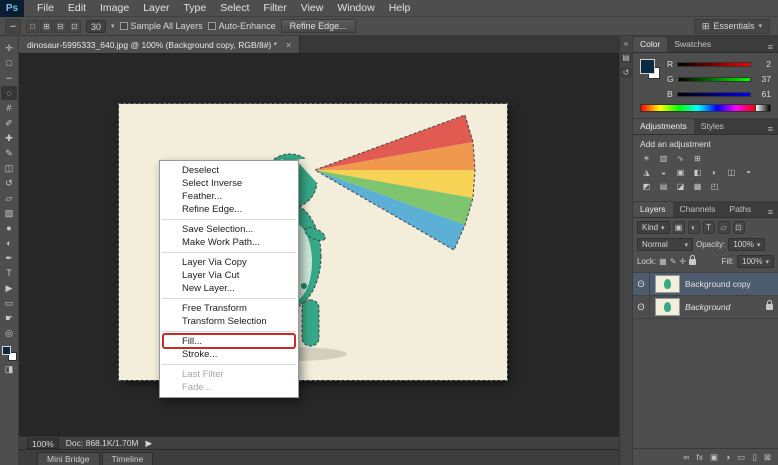 Image resolution: width=778 pixels, height=465 pixels. Describe the element at coordinates (288, 45) in the screenshot. I see `close-icon: ×` at that location.